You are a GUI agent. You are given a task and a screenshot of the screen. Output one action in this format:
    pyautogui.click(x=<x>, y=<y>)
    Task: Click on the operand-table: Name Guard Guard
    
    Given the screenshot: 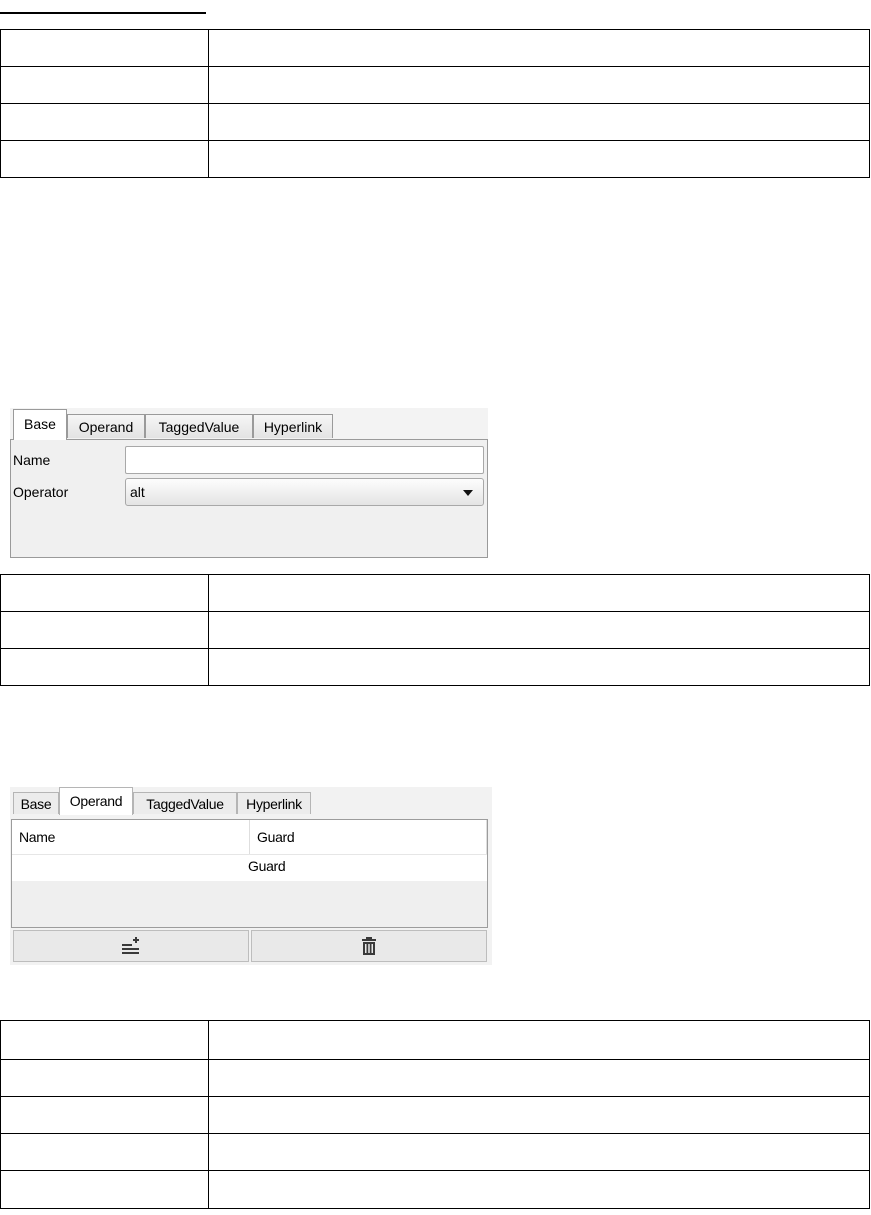 What is the action you would take?
    pyautogui.click(x=249, y=873)
    